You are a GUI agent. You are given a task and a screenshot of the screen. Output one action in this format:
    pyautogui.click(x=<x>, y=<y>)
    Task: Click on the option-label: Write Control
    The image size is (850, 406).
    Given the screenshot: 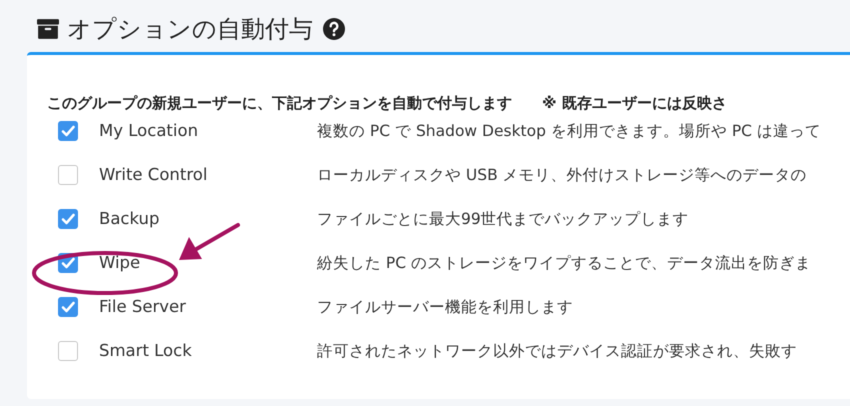 What is the action you would take?
    pyautogui.click(x=197, y=175)
    